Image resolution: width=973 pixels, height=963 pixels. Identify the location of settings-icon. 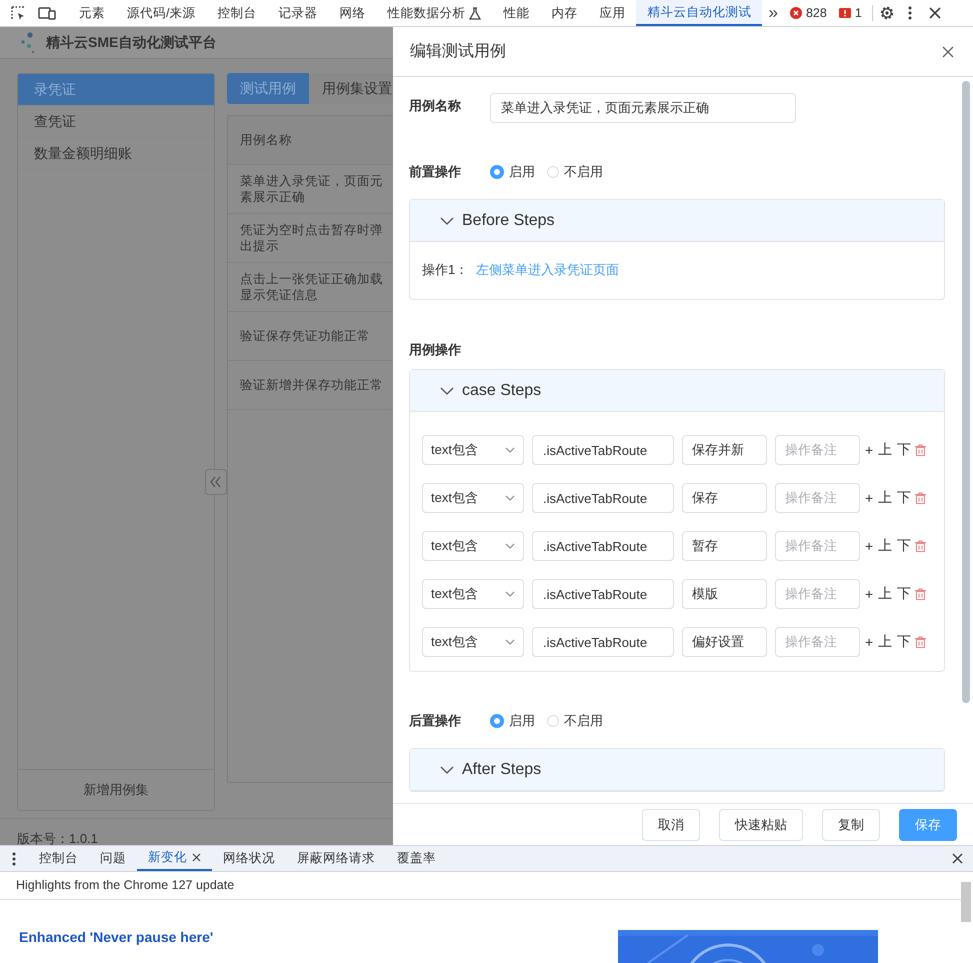
(886, 13).